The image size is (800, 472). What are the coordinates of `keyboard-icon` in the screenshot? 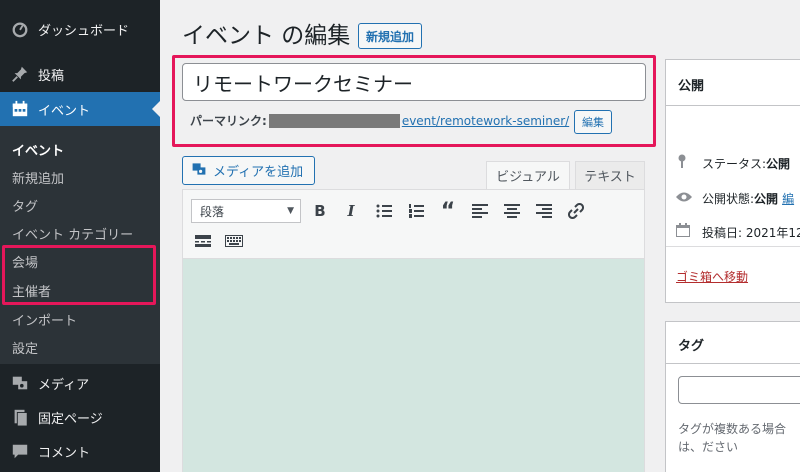 It's located at (234, 241).